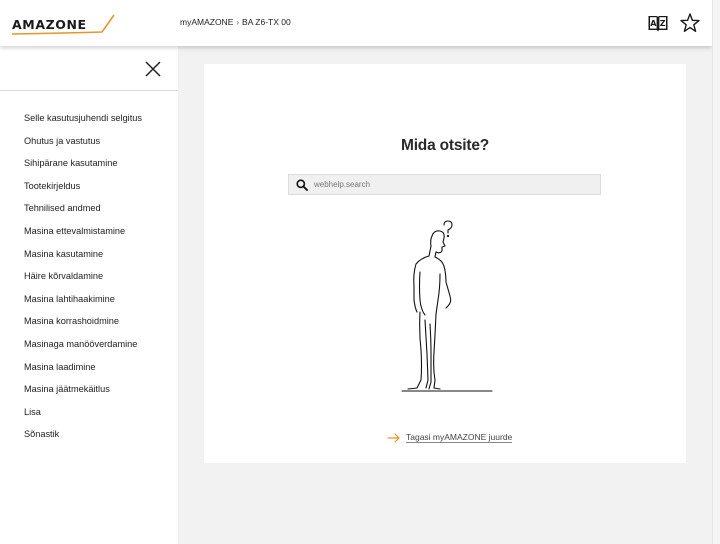  I want to click on search-input, so click(454, 184).